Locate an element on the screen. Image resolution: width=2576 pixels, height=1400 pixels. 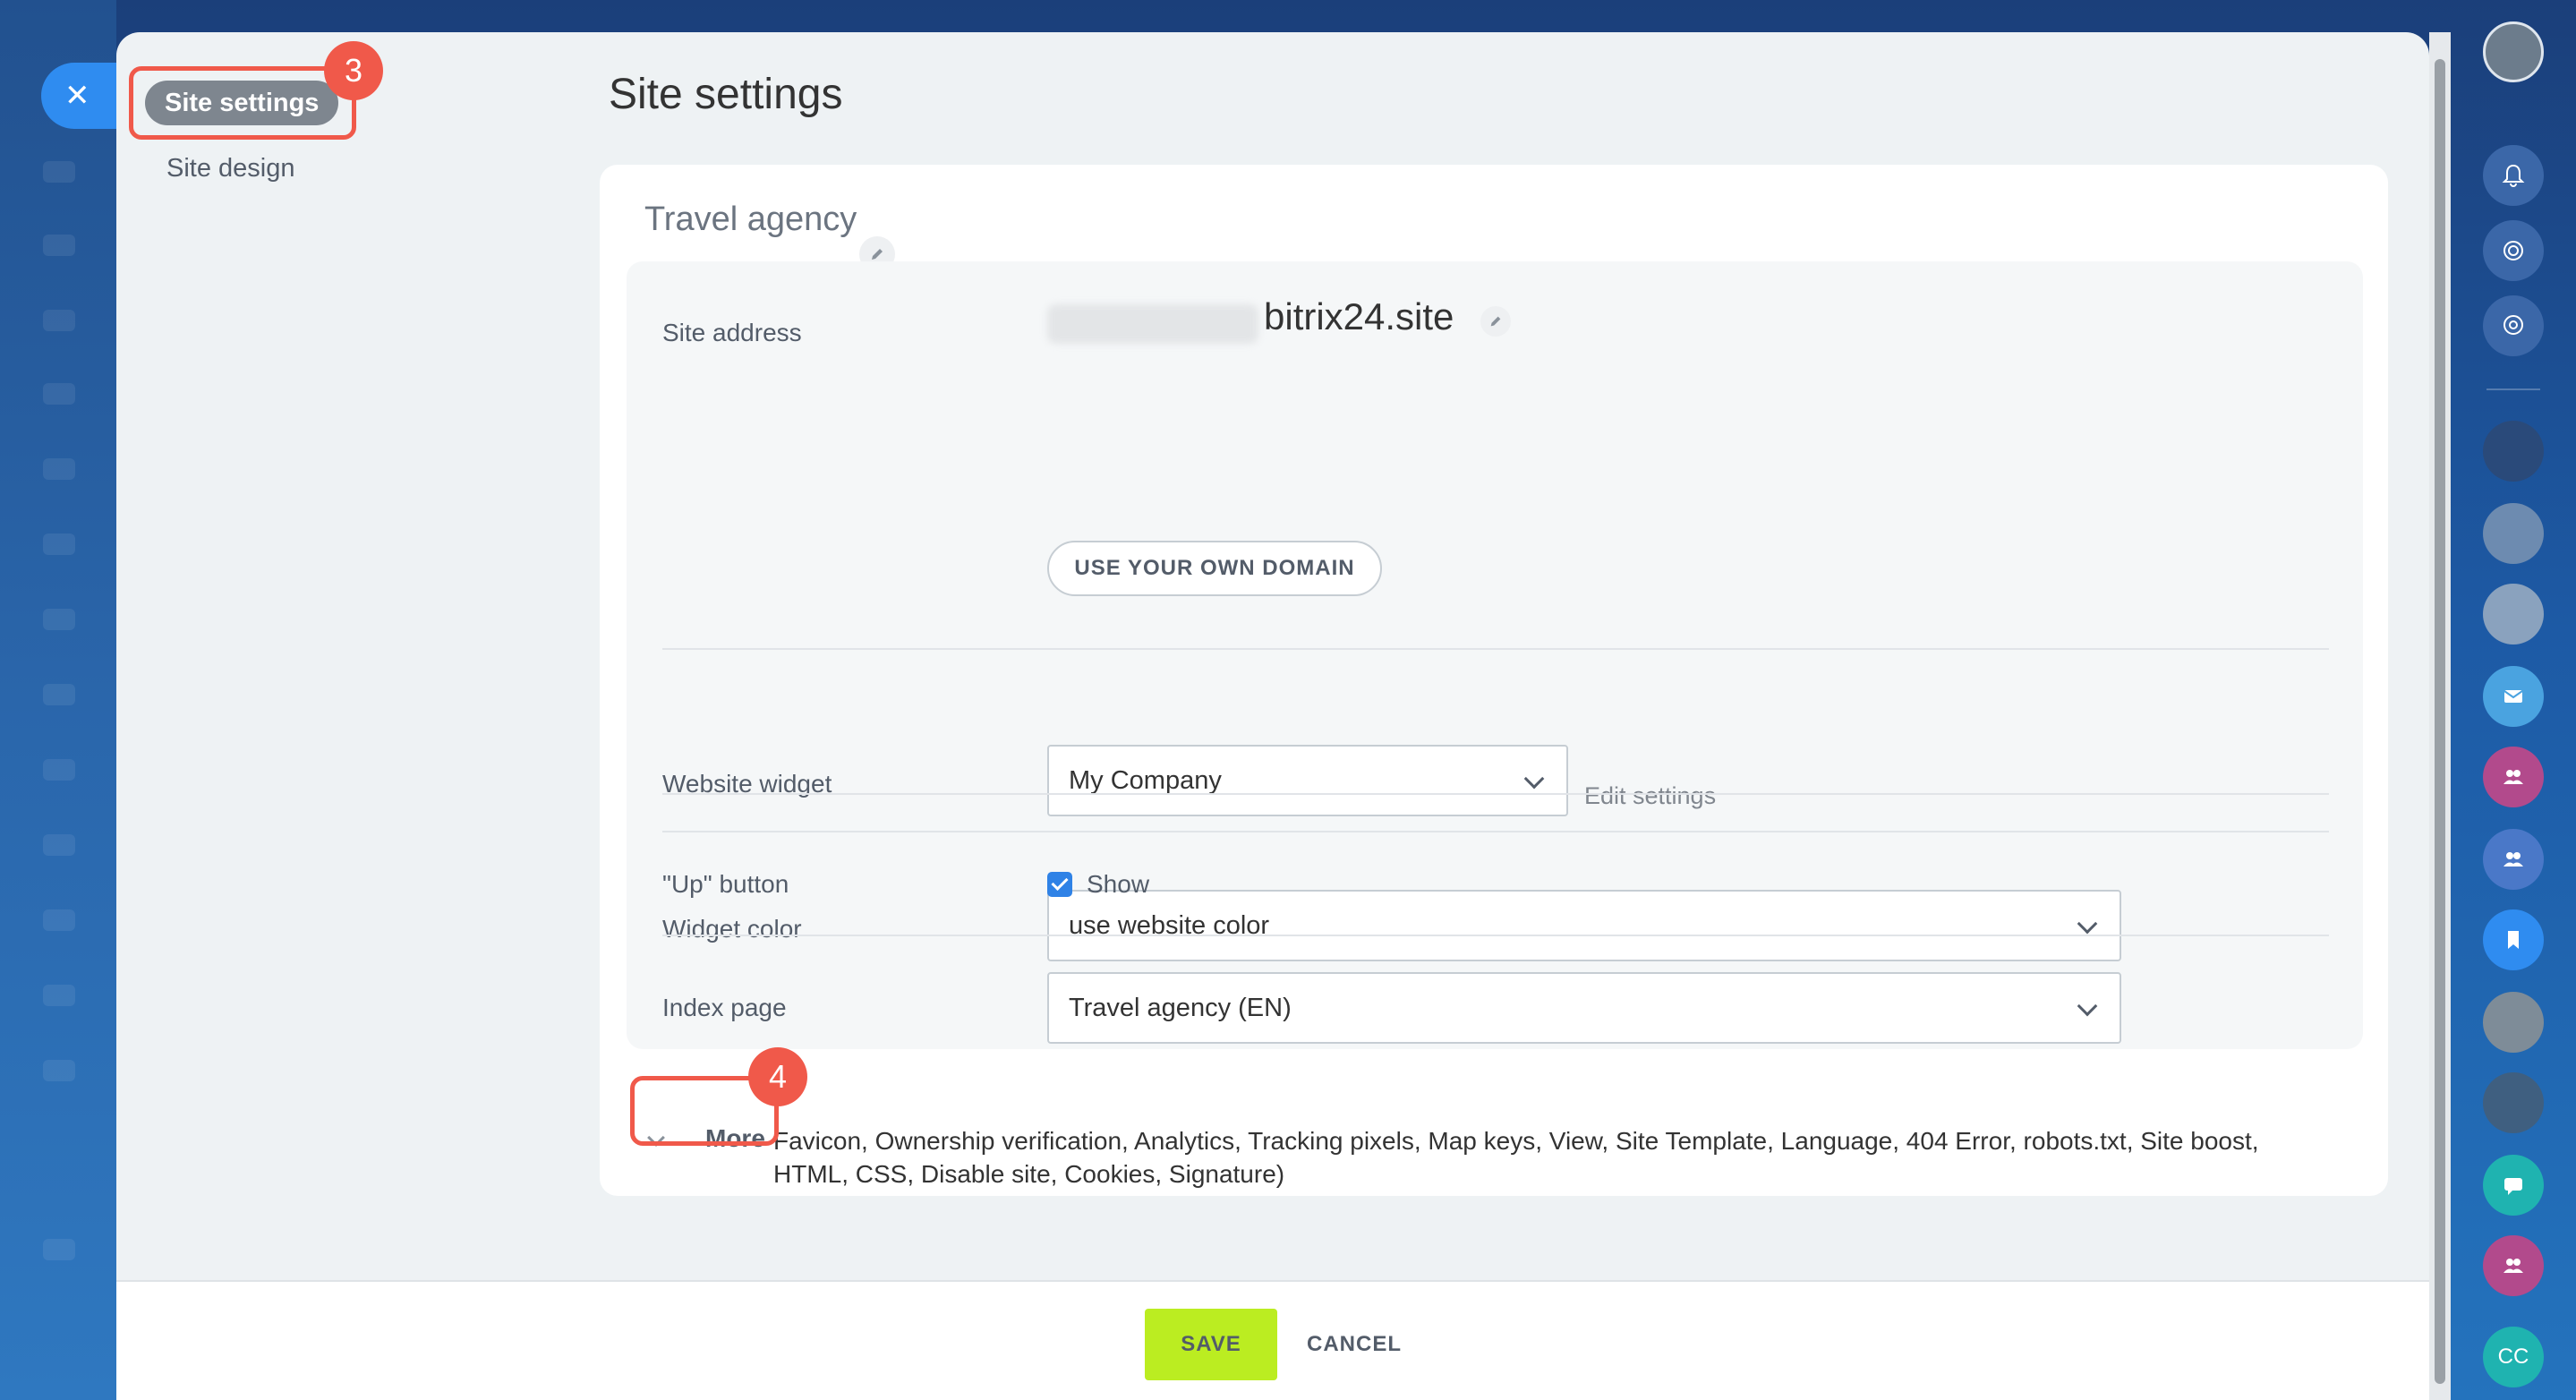
envelope-icon is located at coordinates (2513, 696).